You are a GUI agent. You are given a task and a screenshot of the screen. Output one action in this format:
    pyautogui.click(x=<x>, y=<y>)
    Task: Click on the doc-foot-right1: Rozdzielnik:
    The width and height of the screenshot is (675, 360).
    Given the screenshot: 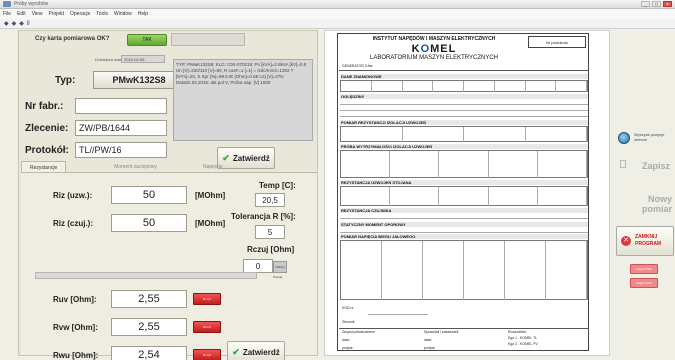 What is the action you would take?
    pyautogui.click(x=517, y=332)
    